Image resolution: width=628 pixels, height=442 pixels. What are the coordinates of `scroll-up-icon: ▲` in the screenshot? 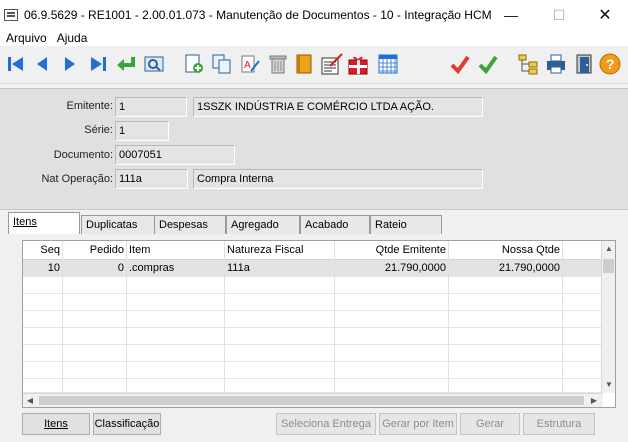 It's located at (609, 249).